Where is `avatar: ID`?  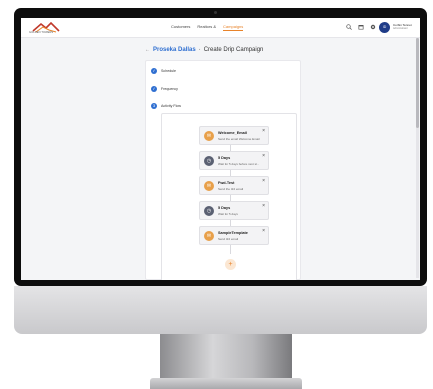 avatar: ID is located at coordinates (384, 27).